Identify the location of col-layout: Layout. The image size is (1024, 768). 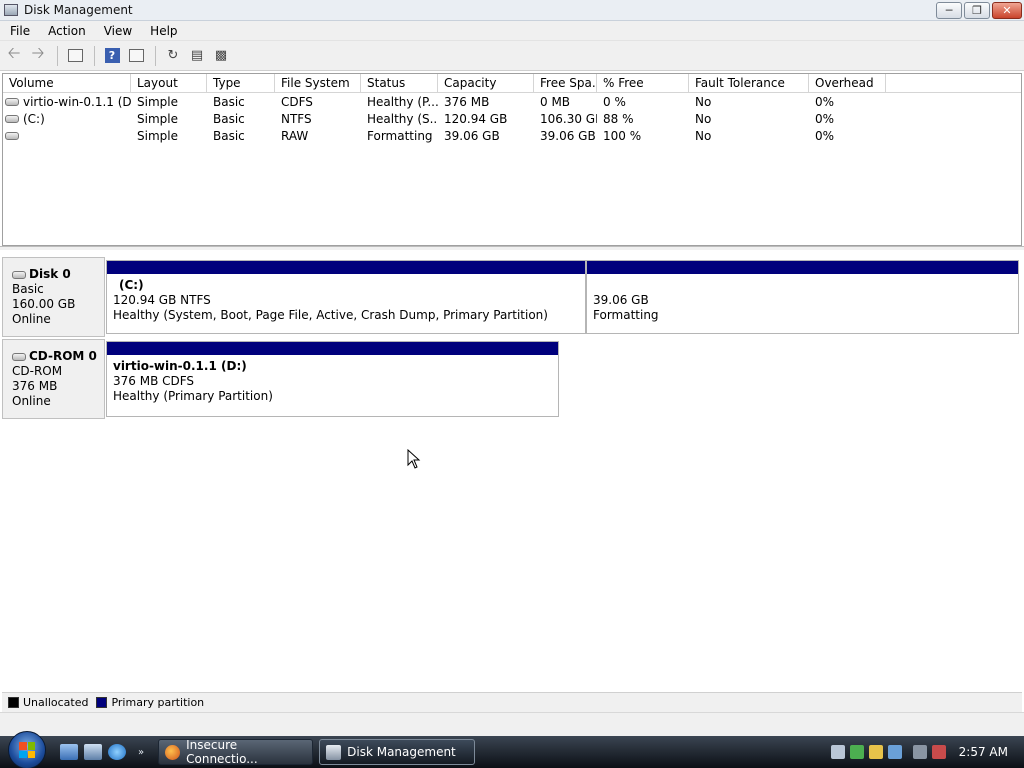
(169, 83).